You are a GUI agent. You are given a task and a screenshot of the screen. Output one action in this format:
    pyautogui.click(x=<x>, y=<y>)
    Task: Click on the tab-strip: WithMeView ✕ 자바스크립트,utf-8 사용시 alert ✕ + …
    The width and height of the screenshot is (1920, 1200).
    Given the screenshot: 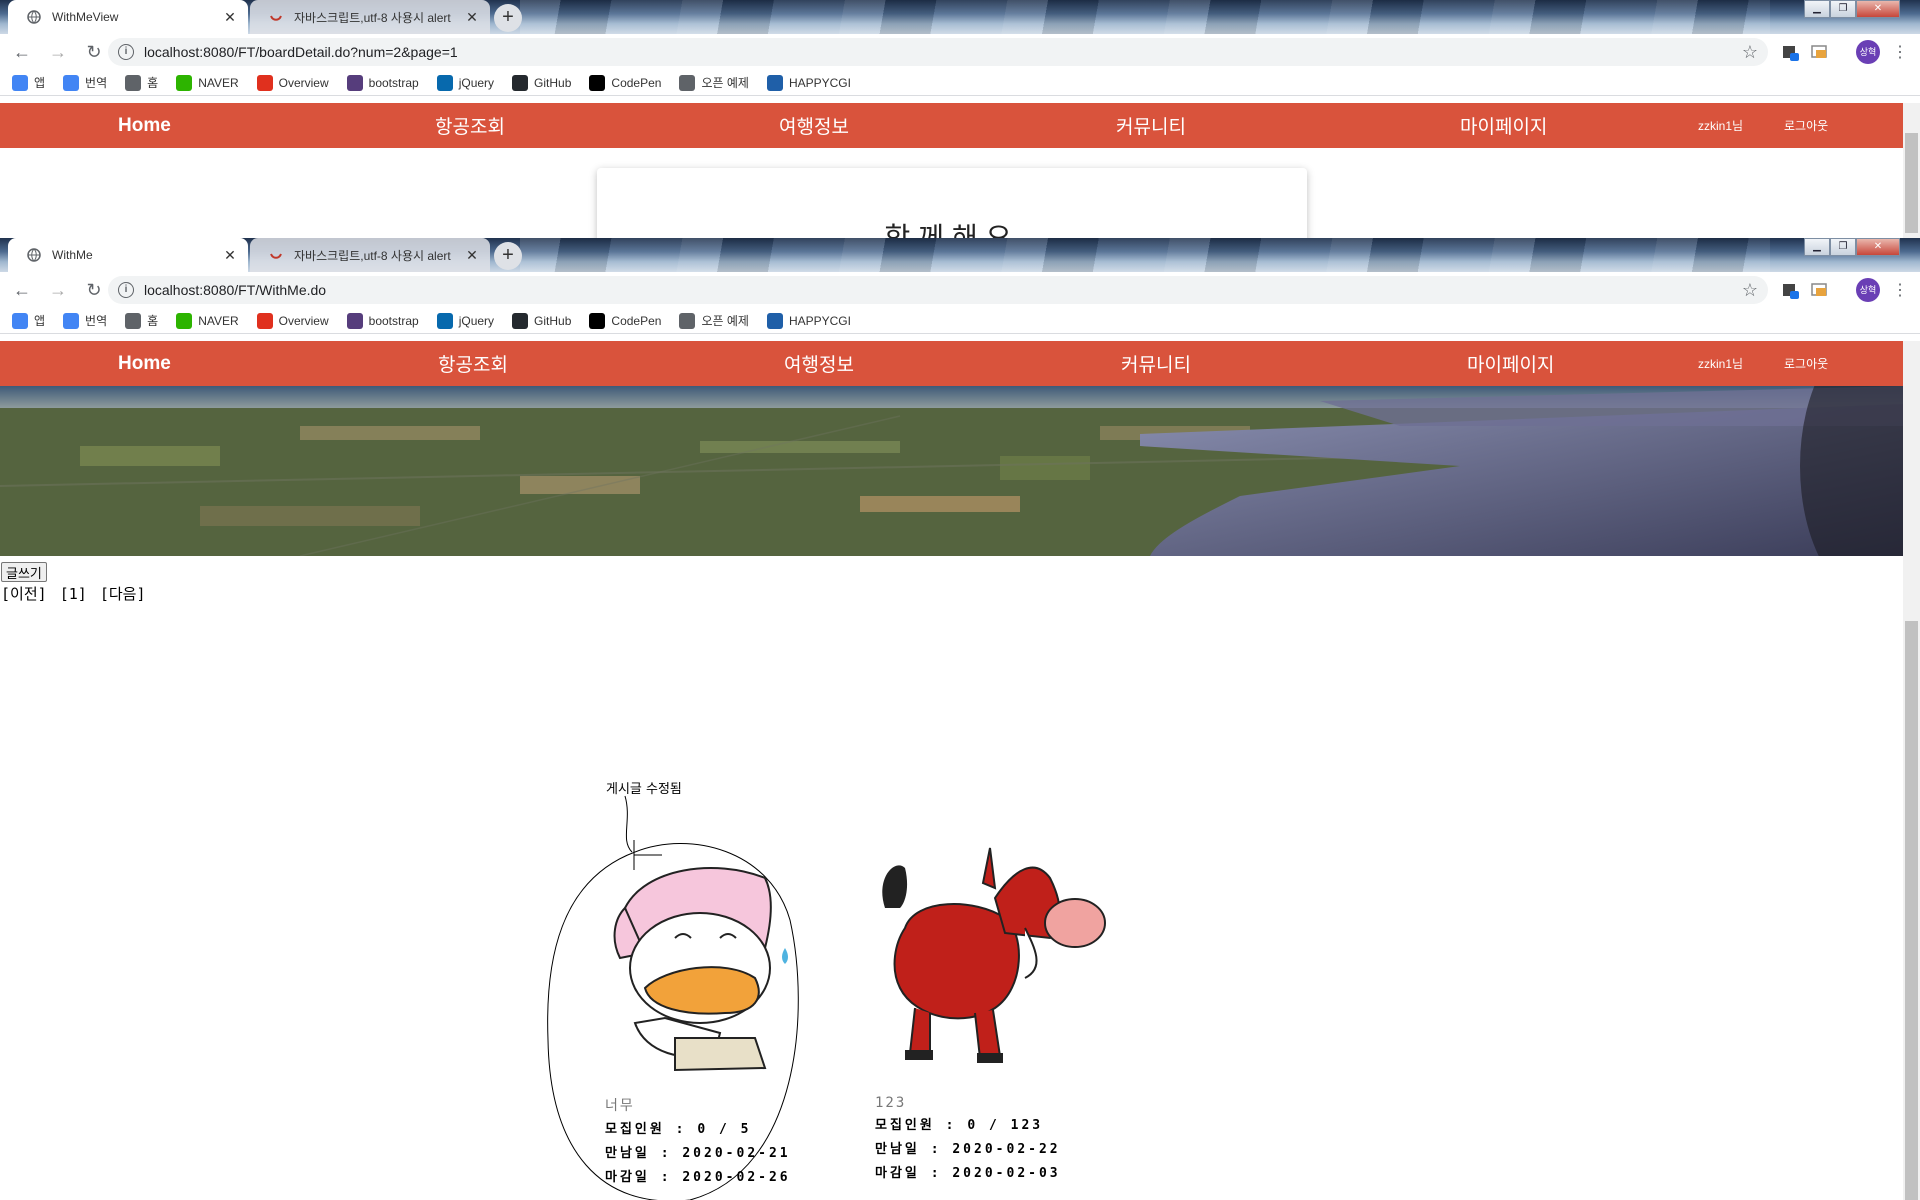 What is the action you would take?
    pyautogui.click(x=960, y=17)
    